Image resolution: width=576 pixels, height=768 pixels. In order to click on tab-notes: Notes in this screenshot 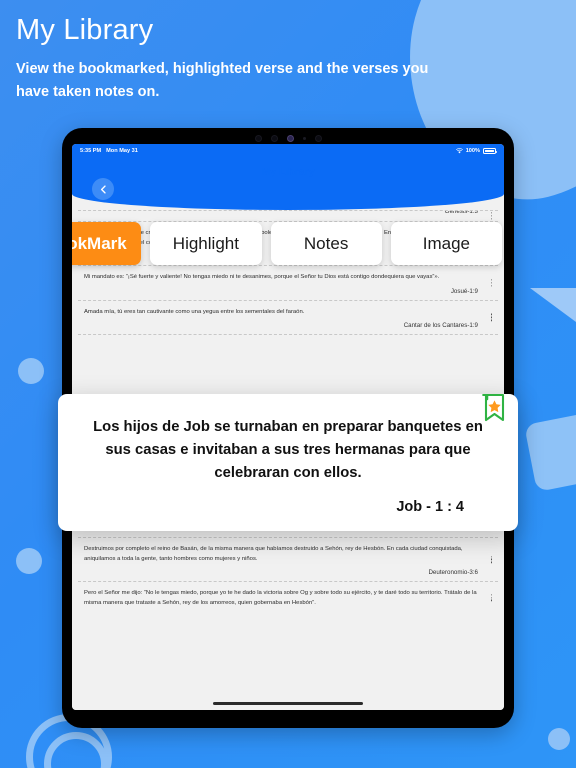, I will do `click(326, 243)`.